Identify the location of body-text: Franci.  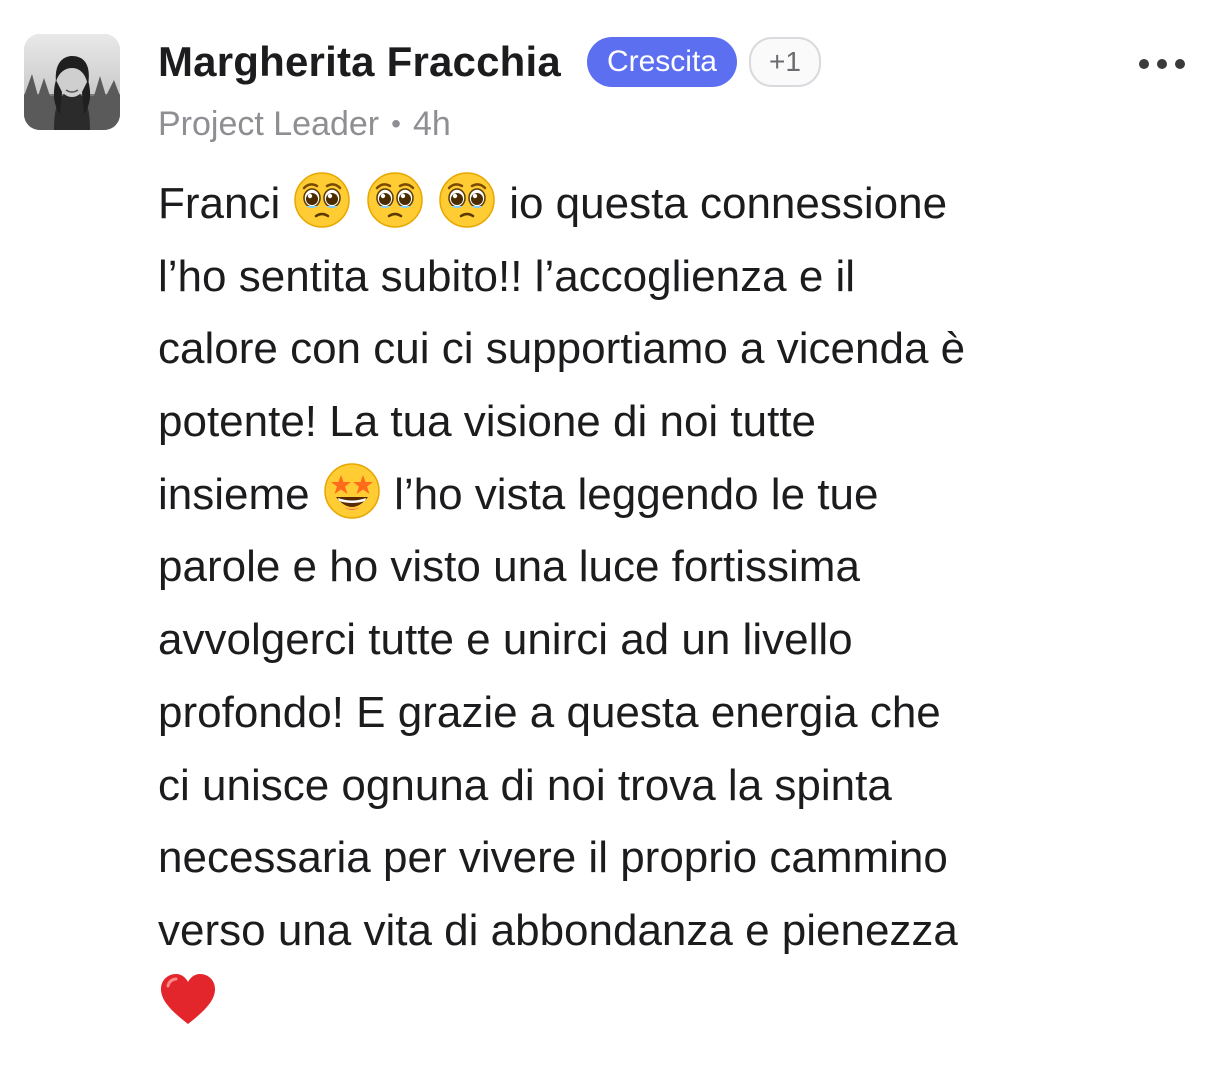
(219, 203).